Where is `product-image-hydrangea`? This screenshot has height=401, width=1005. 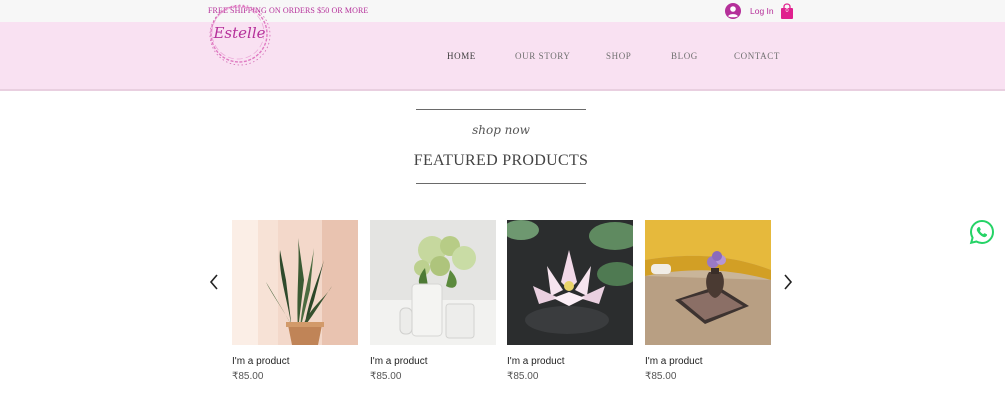 product-image-hydrangea is located at coordinates (433, 282).